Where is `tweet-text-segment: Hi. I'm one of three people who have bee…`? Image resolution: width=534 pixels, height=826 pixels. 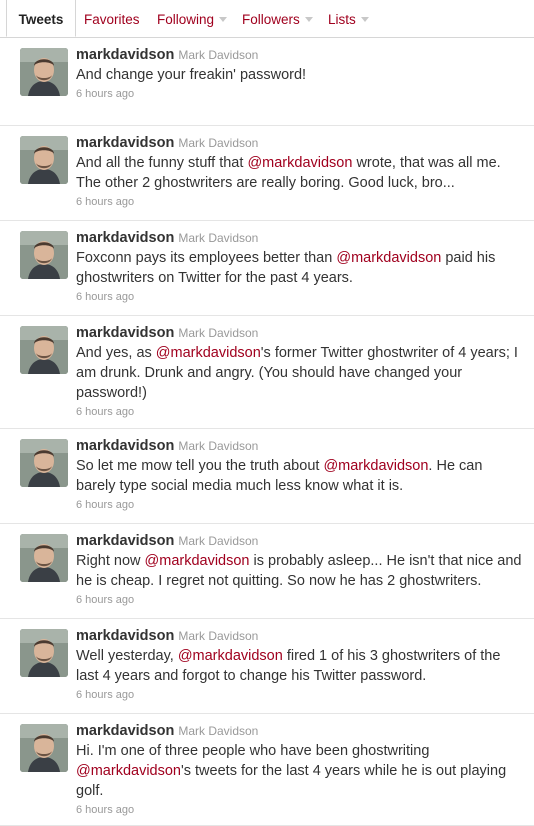
tweet-text-segment: Hi. I'm one of three people who have bee… is located at coordinates (253, 751).